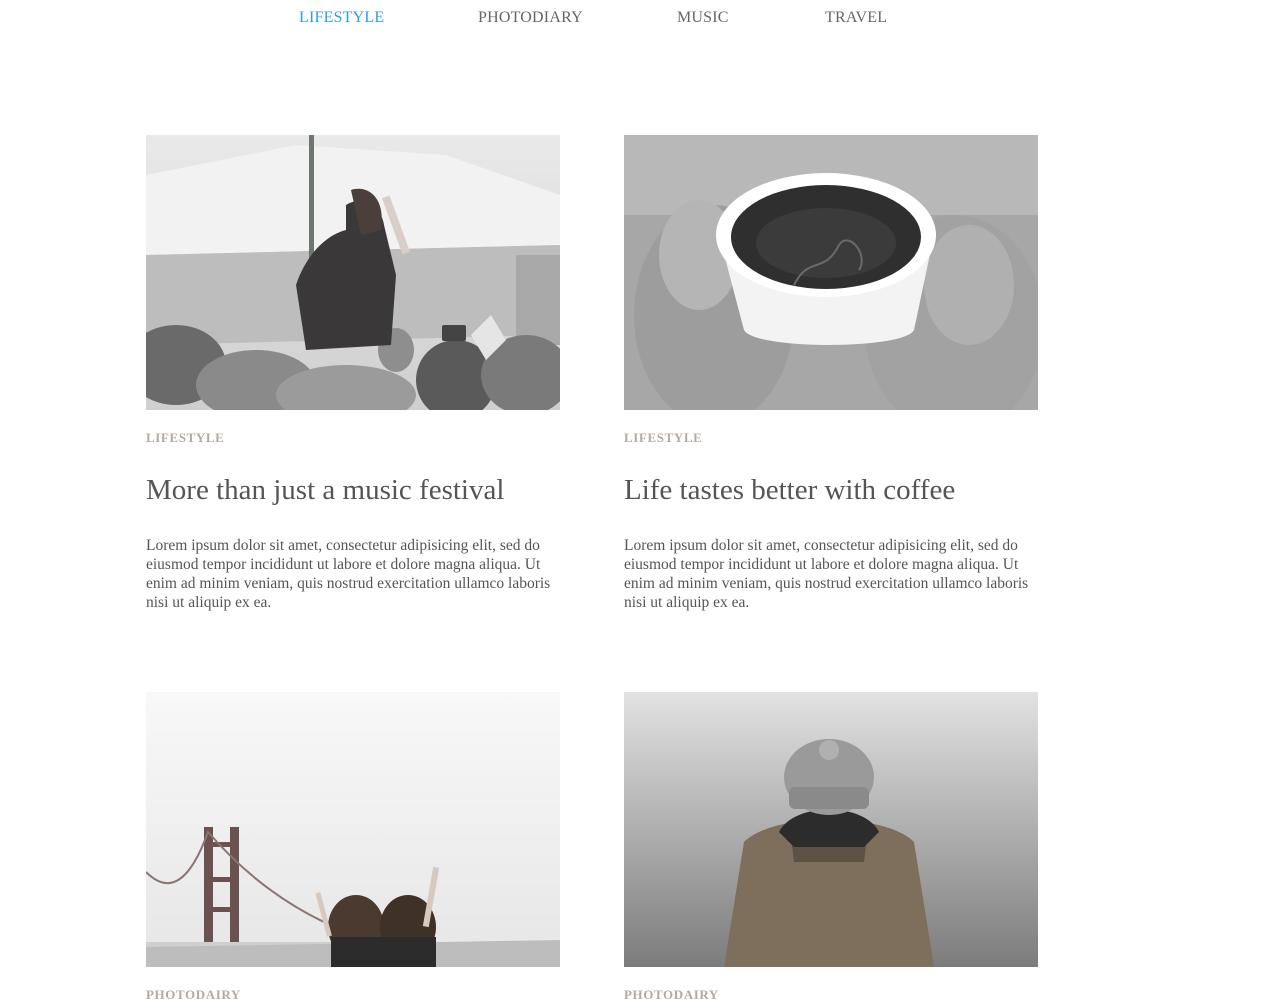 This screenshot has width=1280, height=1008. I want to click on nav-item-photodiary: PHOTODIARY, so click(530, 18).